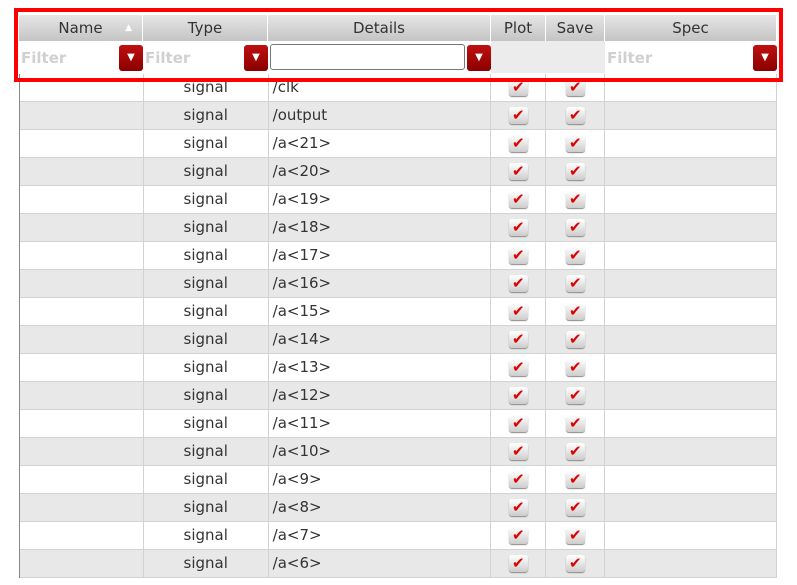 This screenshot has height=585, width=797. I want to click on details-cell: /output, so click(380, 115).